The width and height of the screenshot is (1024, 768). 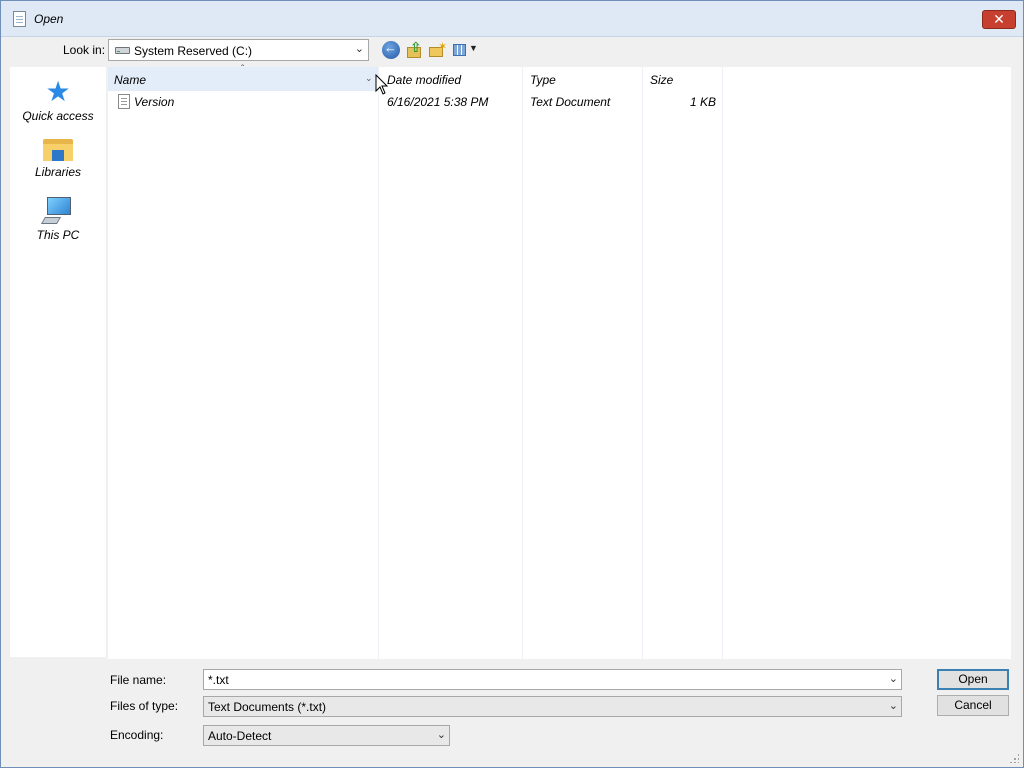 What do you see at coordinates (391, 49) in the screenshot?
I see `back-icon` at bounding box center [391, 49].